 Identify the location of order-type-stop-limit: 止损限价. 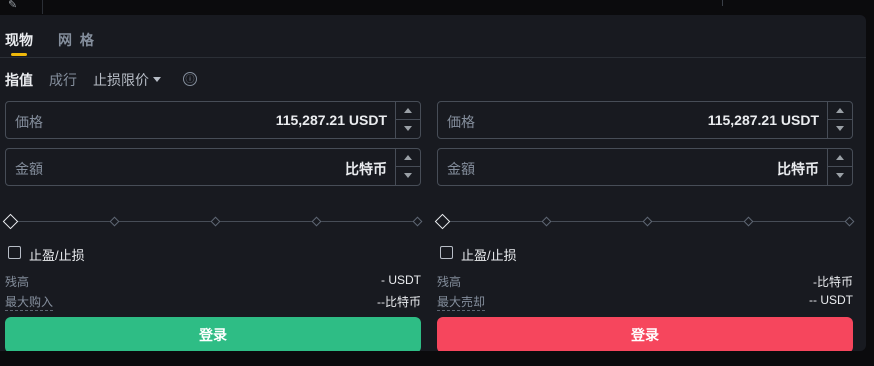
(127, 80).